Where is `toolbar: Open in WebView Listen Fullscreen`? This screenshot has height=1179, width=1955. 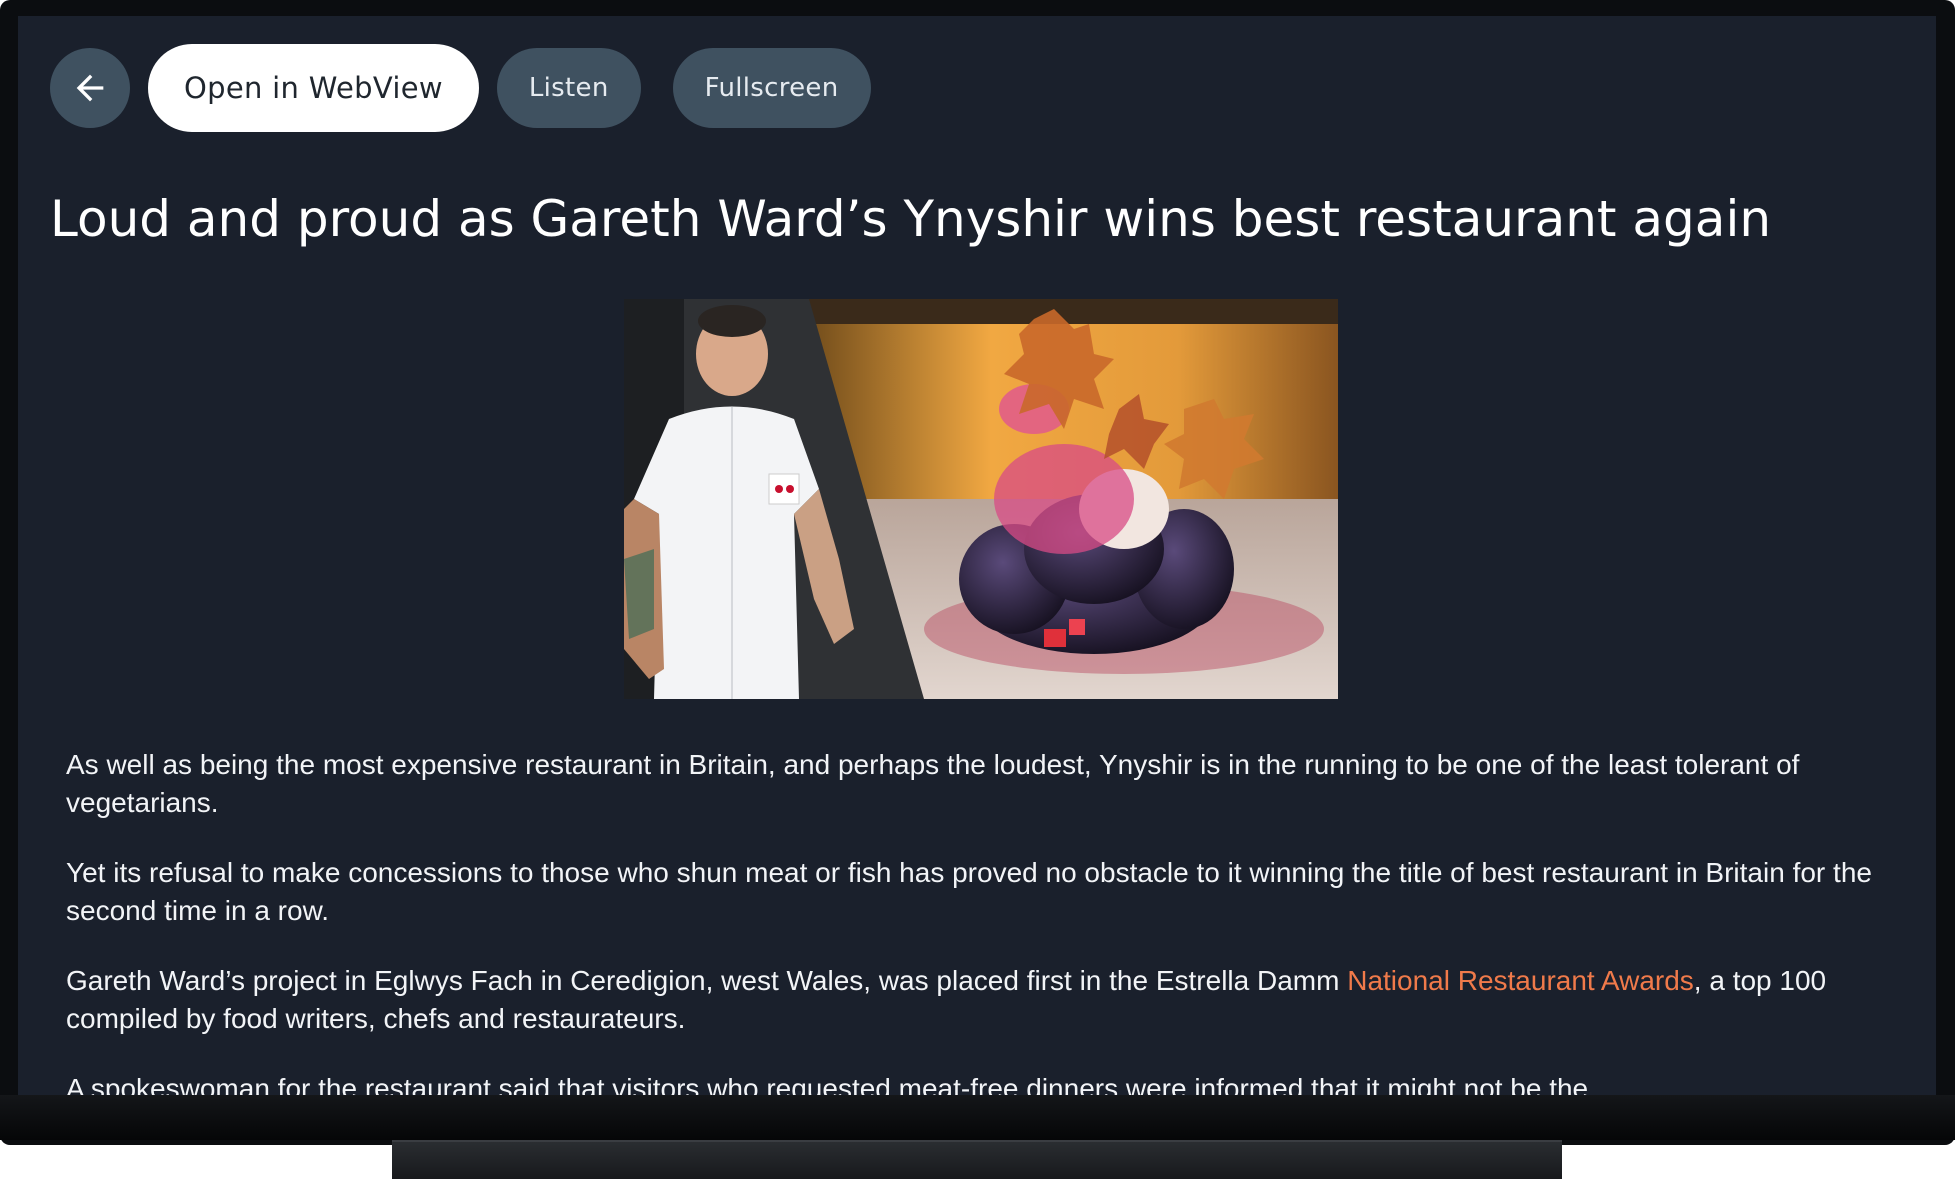 toolbar: Open in WebView Listen Fullscreen is located at coordinates (476, 88).